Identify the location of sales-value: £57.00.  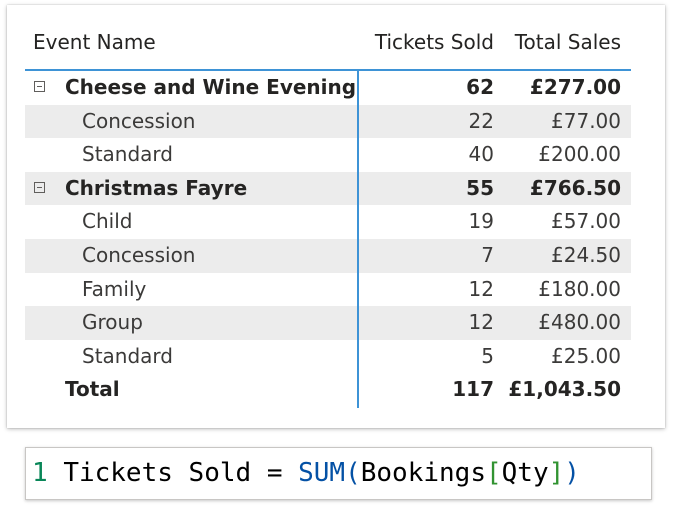
(586, 221).